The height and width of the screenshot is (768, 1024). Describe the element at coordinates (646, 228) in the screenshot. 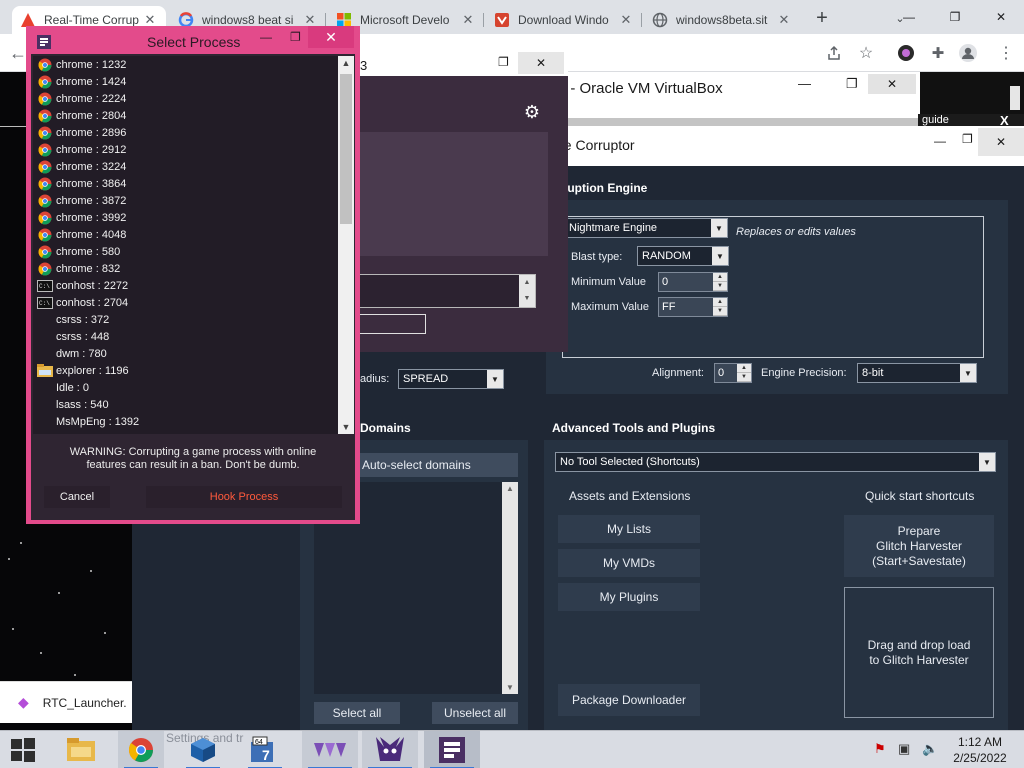

I see `engine-select: Nightmare Engine ▼` at that location.